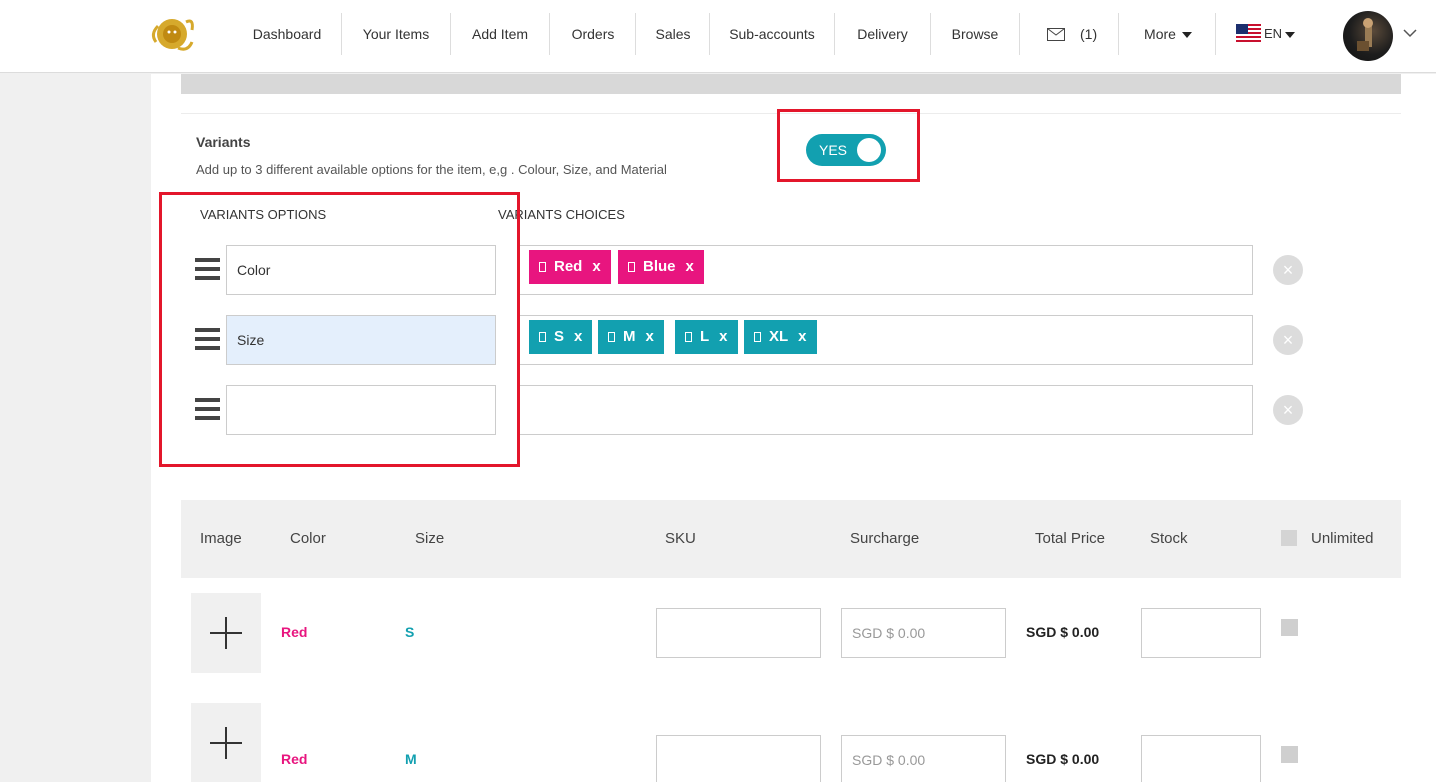 The height and width of the screenshot is (782, 1436). Describe the element at coordinates (885, 538) in the screenshot. I see `th-surcharge: Surcharge` at that location.